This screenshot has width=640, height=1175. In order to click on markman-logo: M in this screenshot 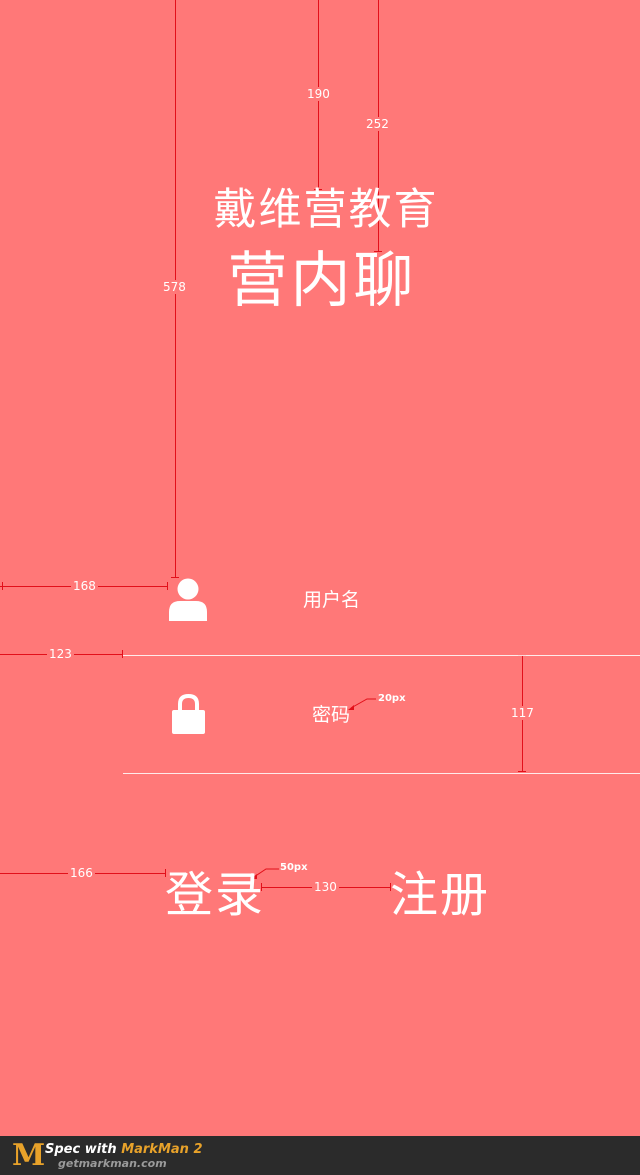, I will do `click(29, 1155)`.